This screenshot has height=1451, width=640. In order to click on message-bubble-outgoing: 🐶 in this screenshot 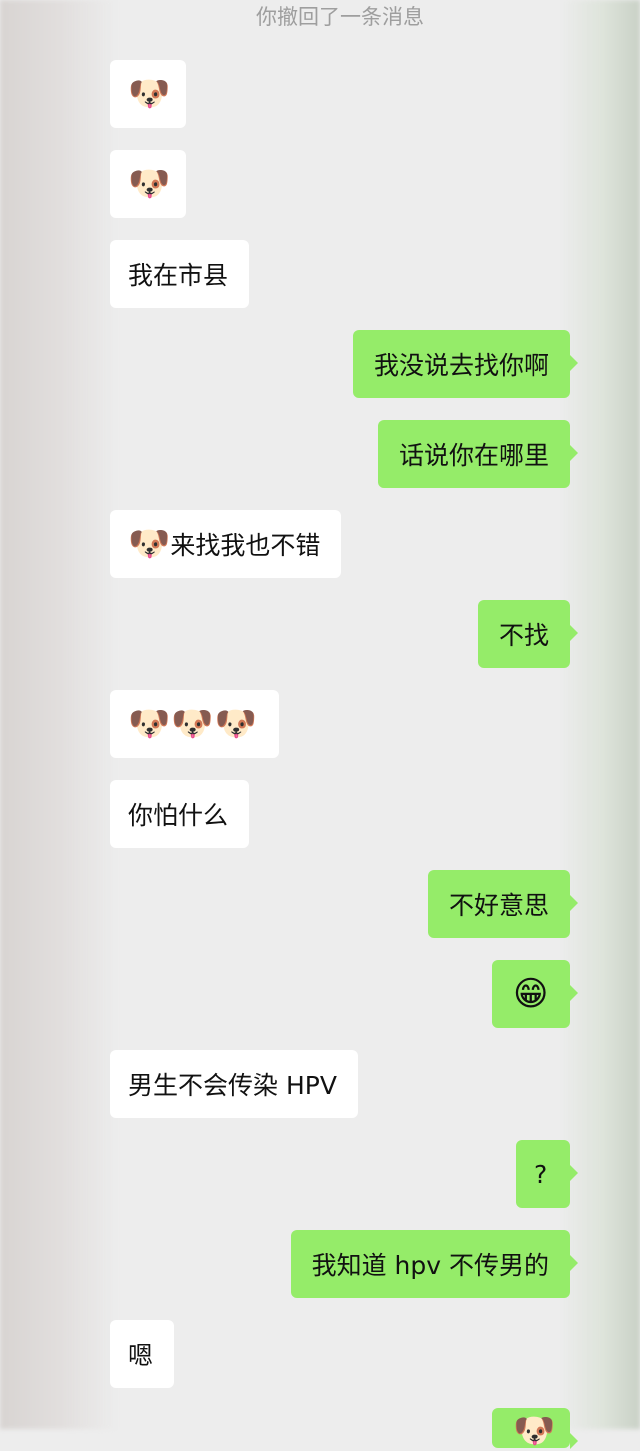, I will do `click(535, 1429)`.